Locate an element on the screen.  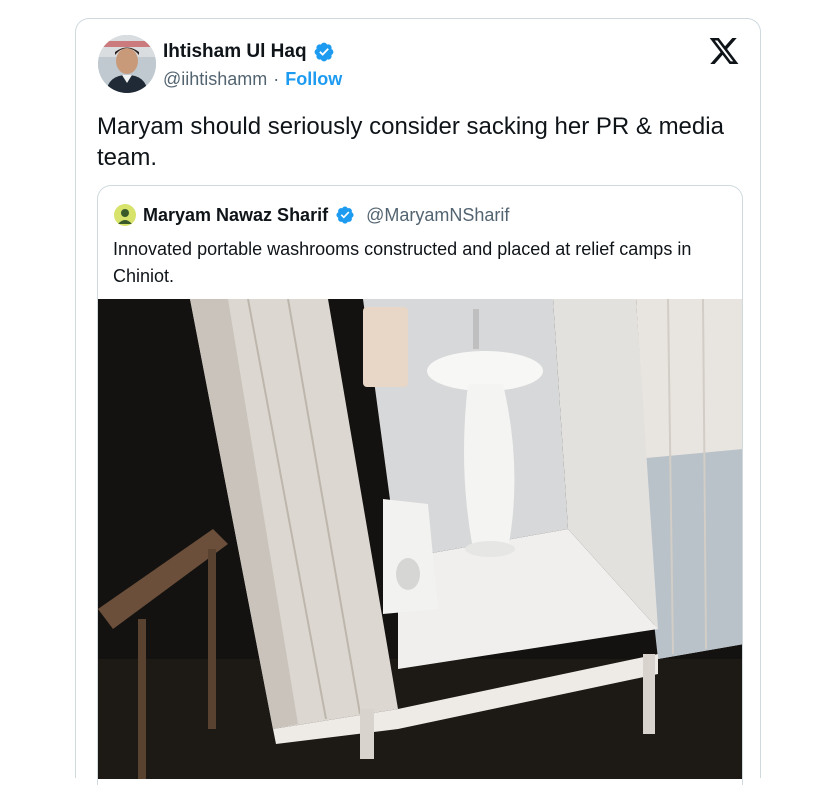
author-name: Ihtisham Ul Haq is located at coordinates (235, 52).